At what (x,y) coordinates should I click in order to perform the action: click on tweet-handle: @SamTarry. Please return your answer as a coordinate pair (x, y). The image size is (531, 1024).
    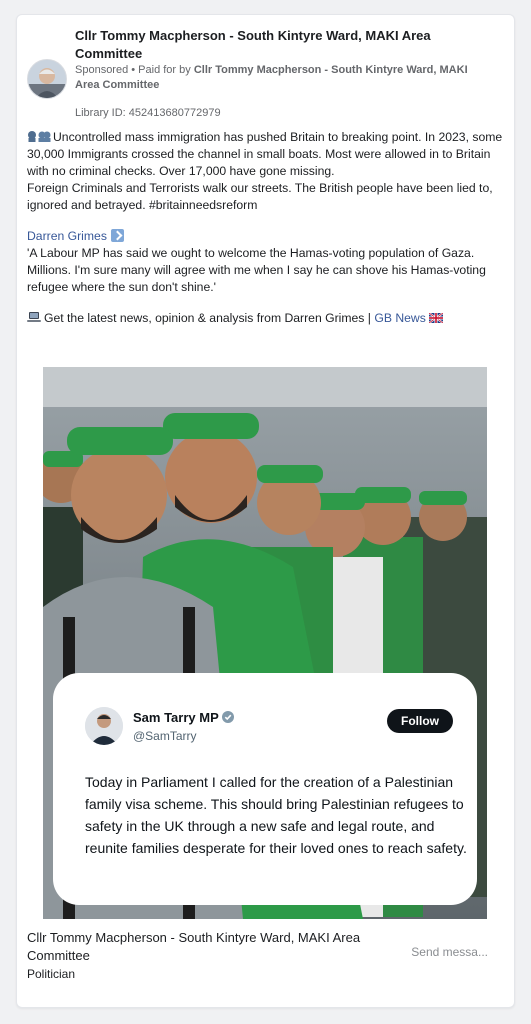
    Looking at the image, I should click on (165, 736).